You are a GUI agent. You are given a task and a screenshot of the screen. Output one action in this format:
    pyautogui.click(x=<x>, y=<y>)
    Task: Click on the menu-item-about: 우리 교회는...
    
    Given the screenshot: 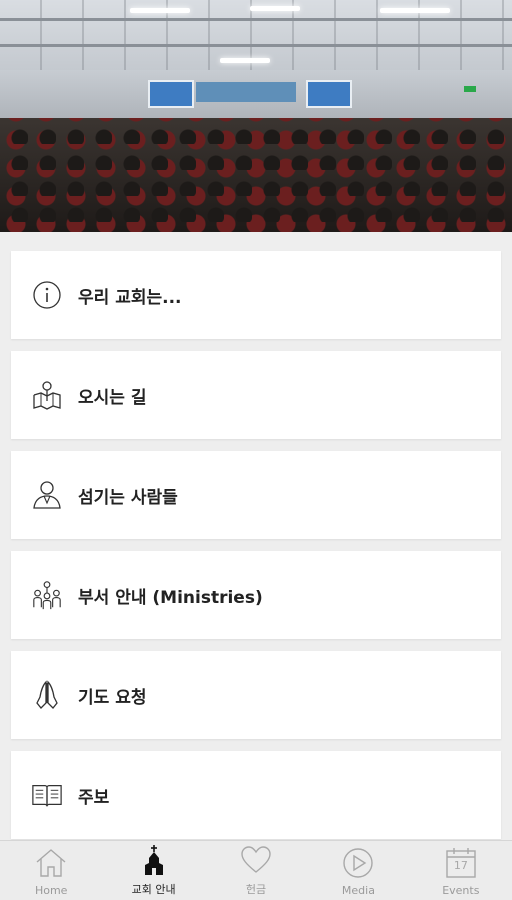 What is the action you would take?
    pyautogui.click(x=256, y=295)
    